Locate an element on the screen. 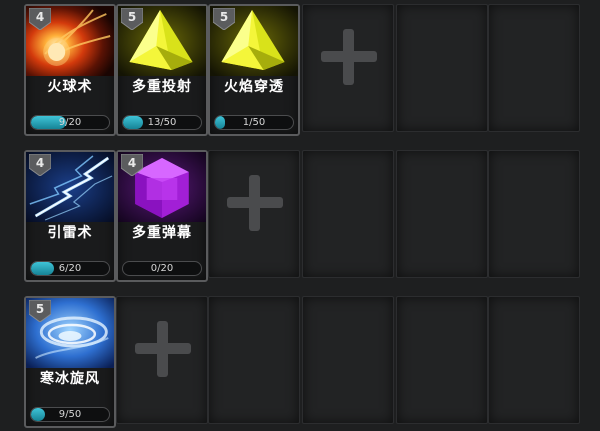 This screenshot has height=431, width=600. skill-card: 5 寒冰旋风 9/50 is located at coordinates (70, 362).